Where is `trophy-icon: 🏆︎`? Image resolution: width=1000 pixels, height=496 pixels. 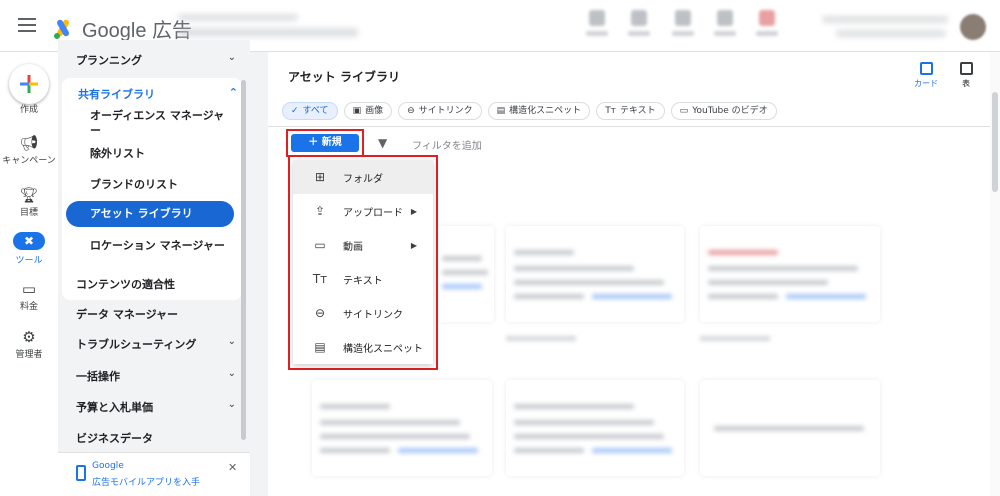
trophy-icon: 🏆︎ is located at coordinates (29, 195).